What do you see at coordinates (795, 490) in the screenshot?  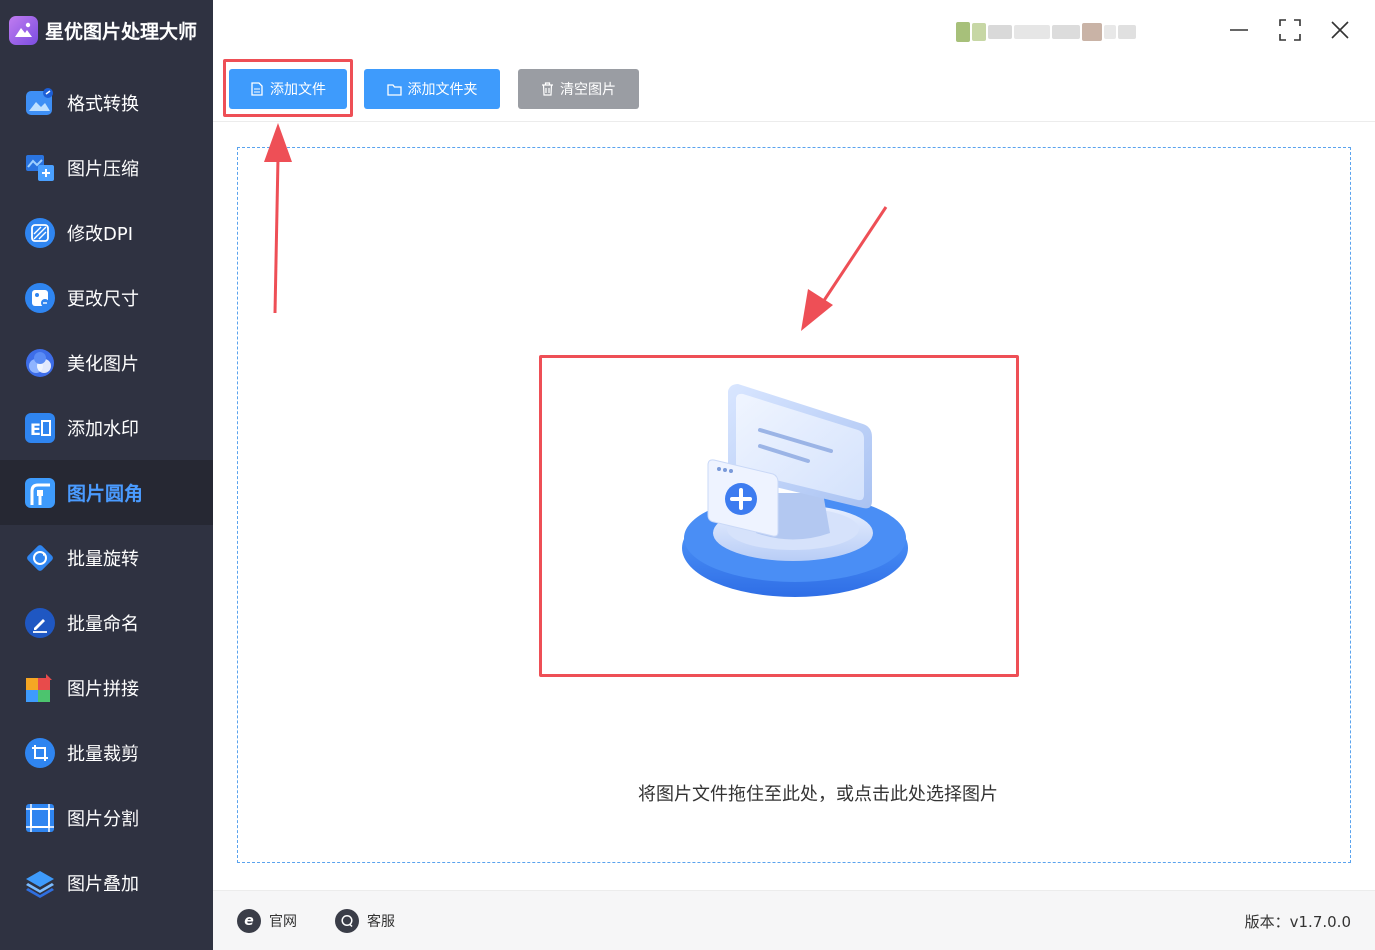 I see `upload-illustration` at bounding box center [795, 490].